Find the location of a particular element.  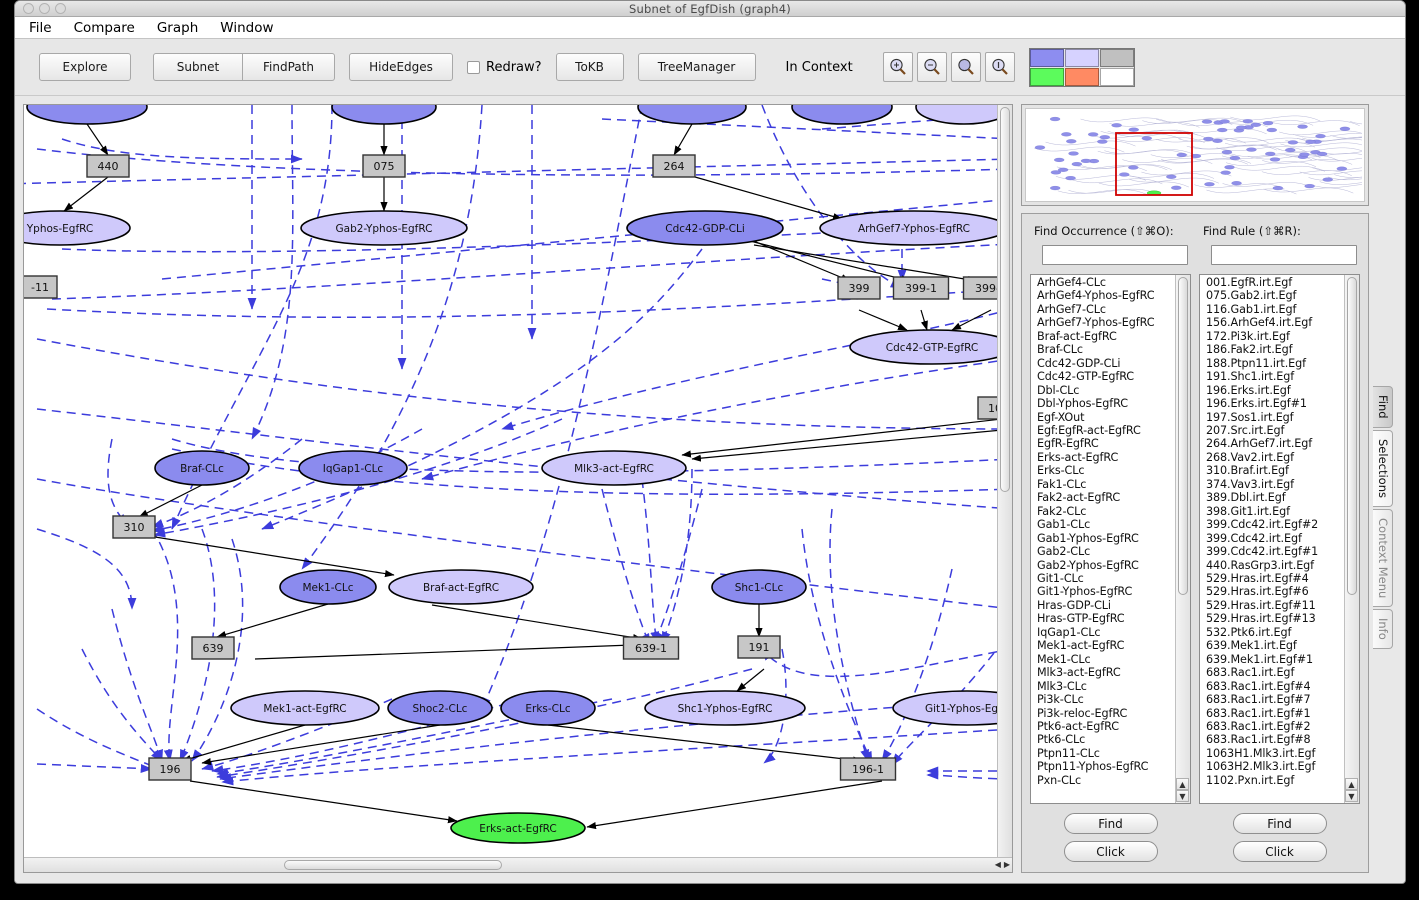

list-item: ArhGef7-CLc is located at coordinates (1103, 309).